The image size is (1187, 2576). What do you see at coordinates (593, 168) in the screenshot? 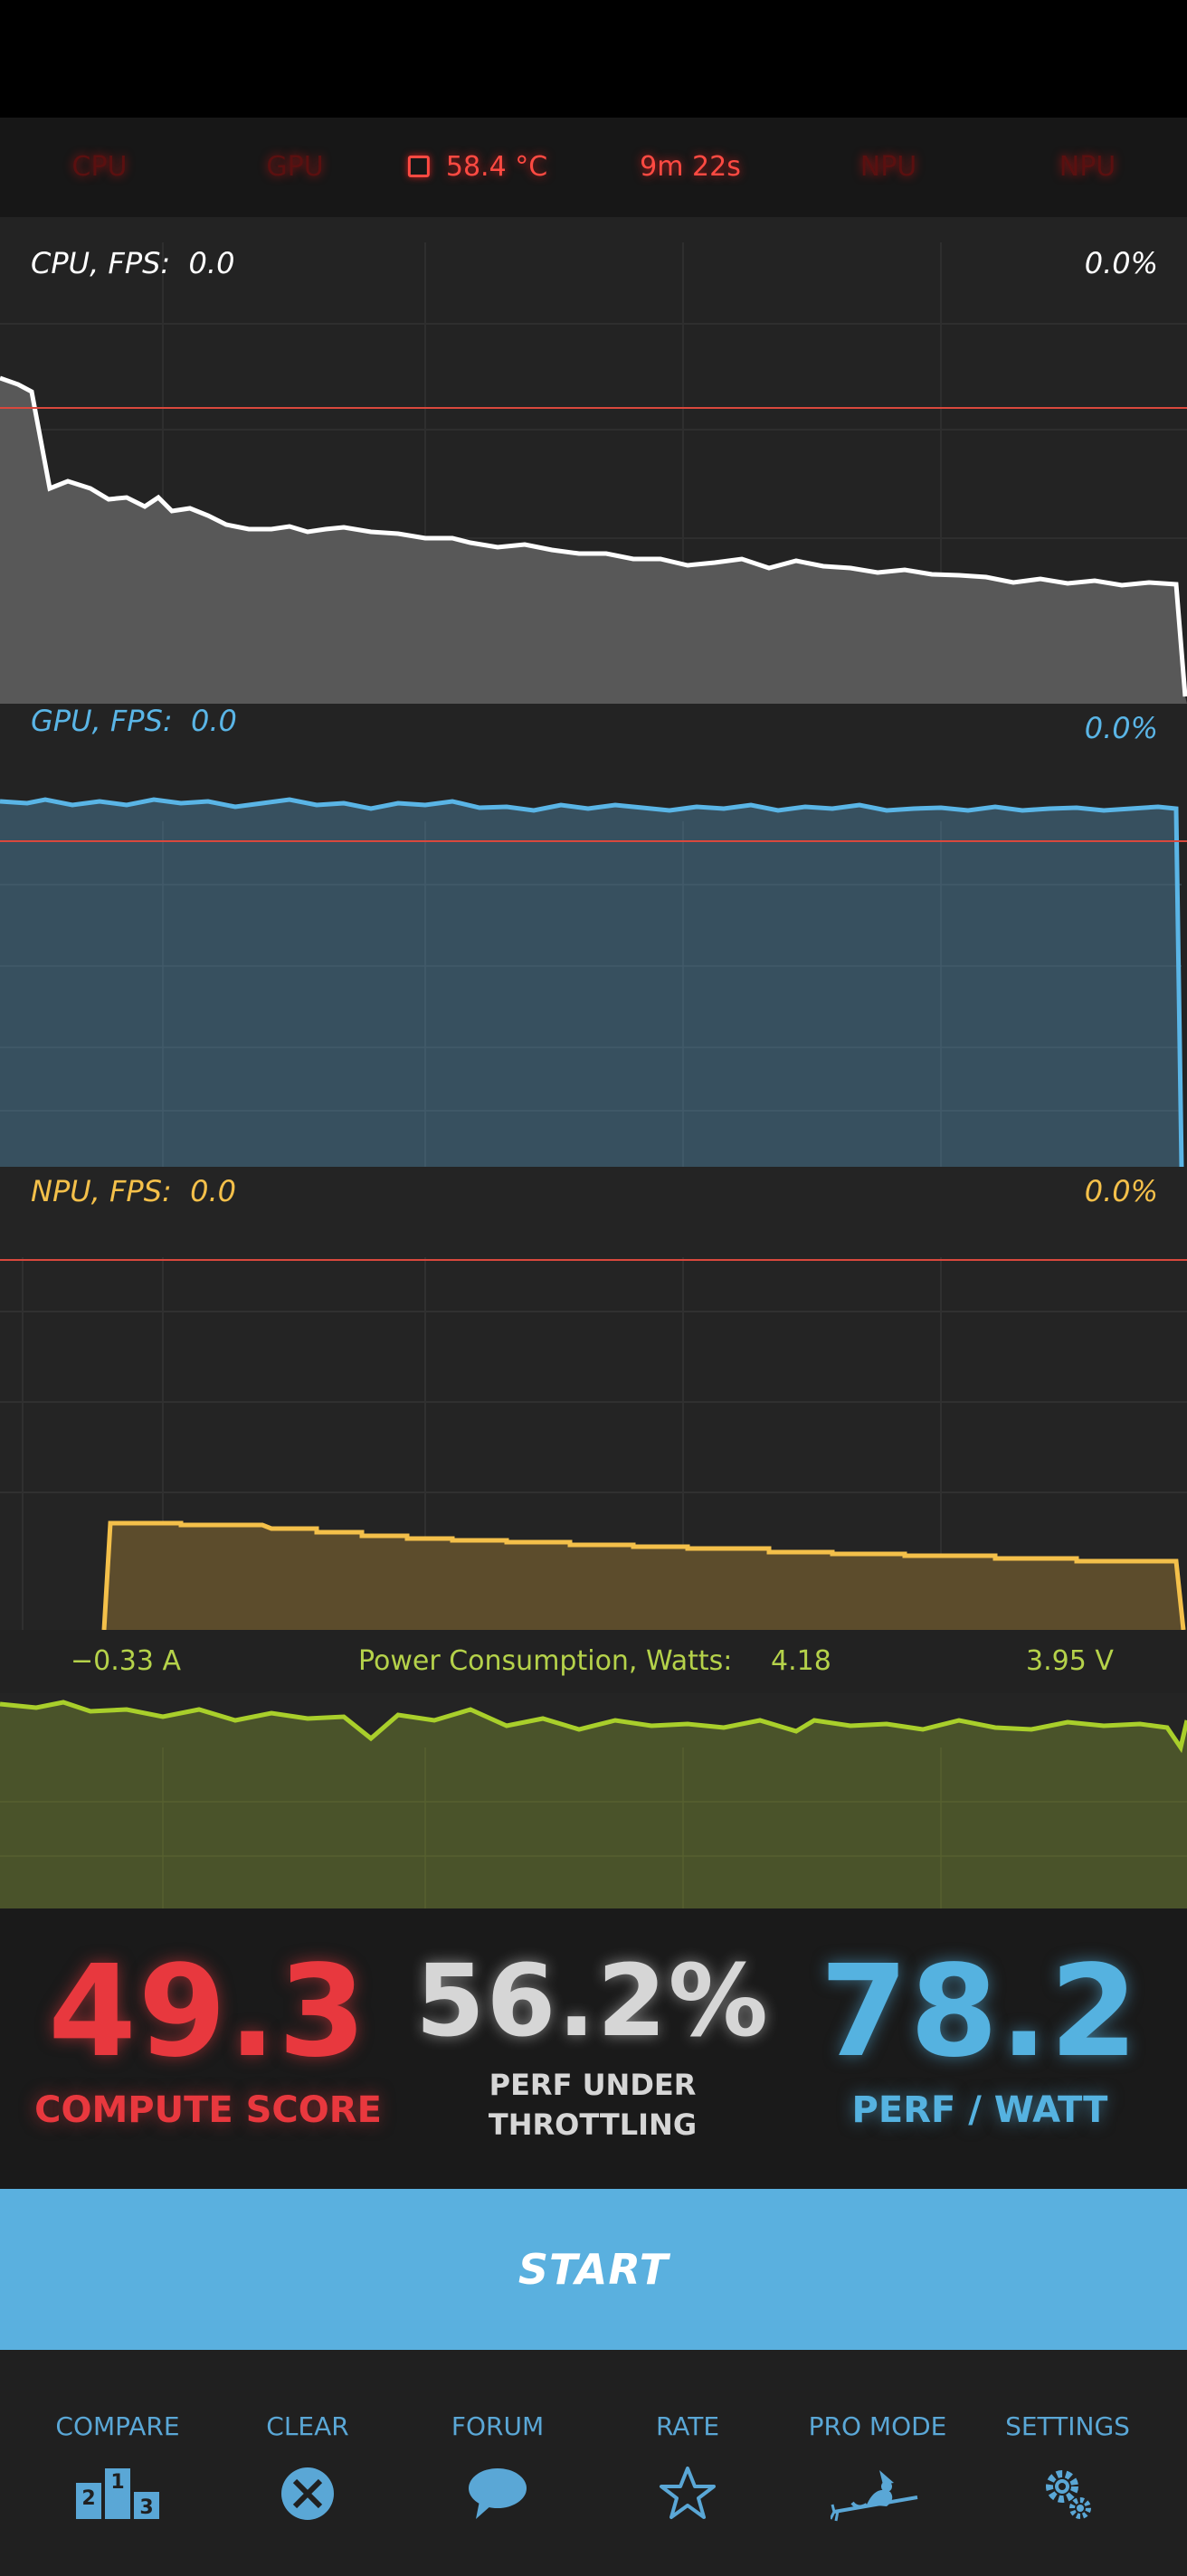
I see `monitor-top-bar: CPU GPU 58.4 °C 9m 22s NPU NPU` at bounding box center [593, 168].